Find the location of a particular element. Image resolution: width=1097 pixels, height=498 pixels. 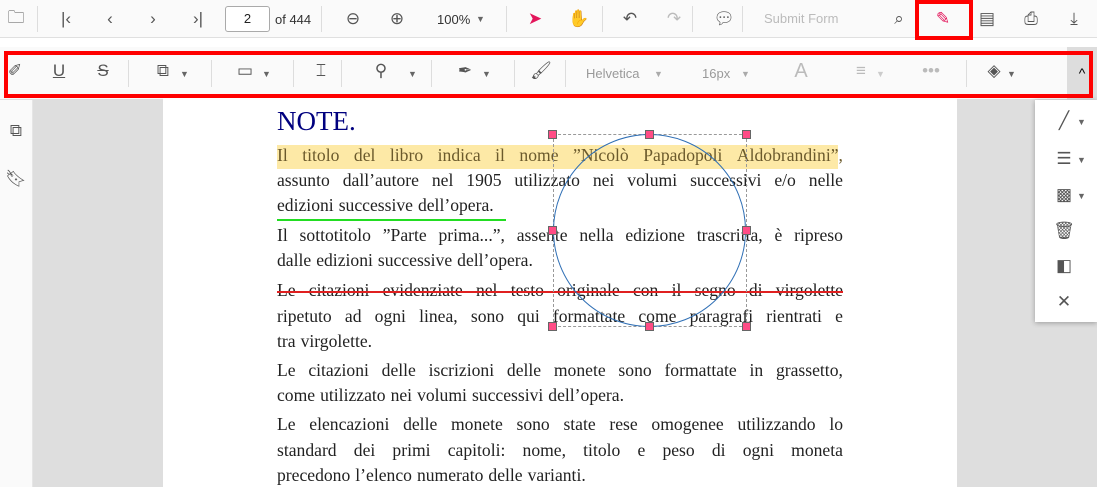

word: dall’autore is located at coordinates (380, 180).